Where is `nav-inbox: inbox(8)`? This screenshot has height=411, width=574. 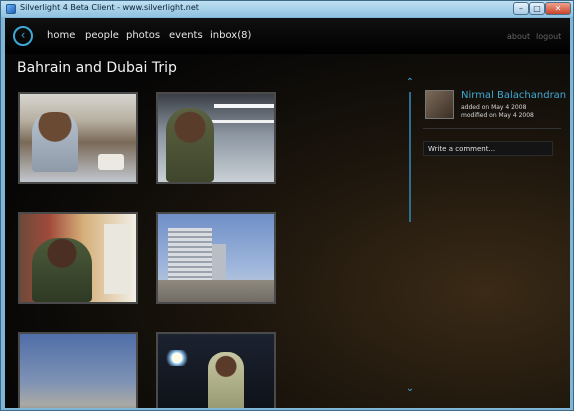
nav-inbox: inbox(8) is located at coordinates (230, 35).